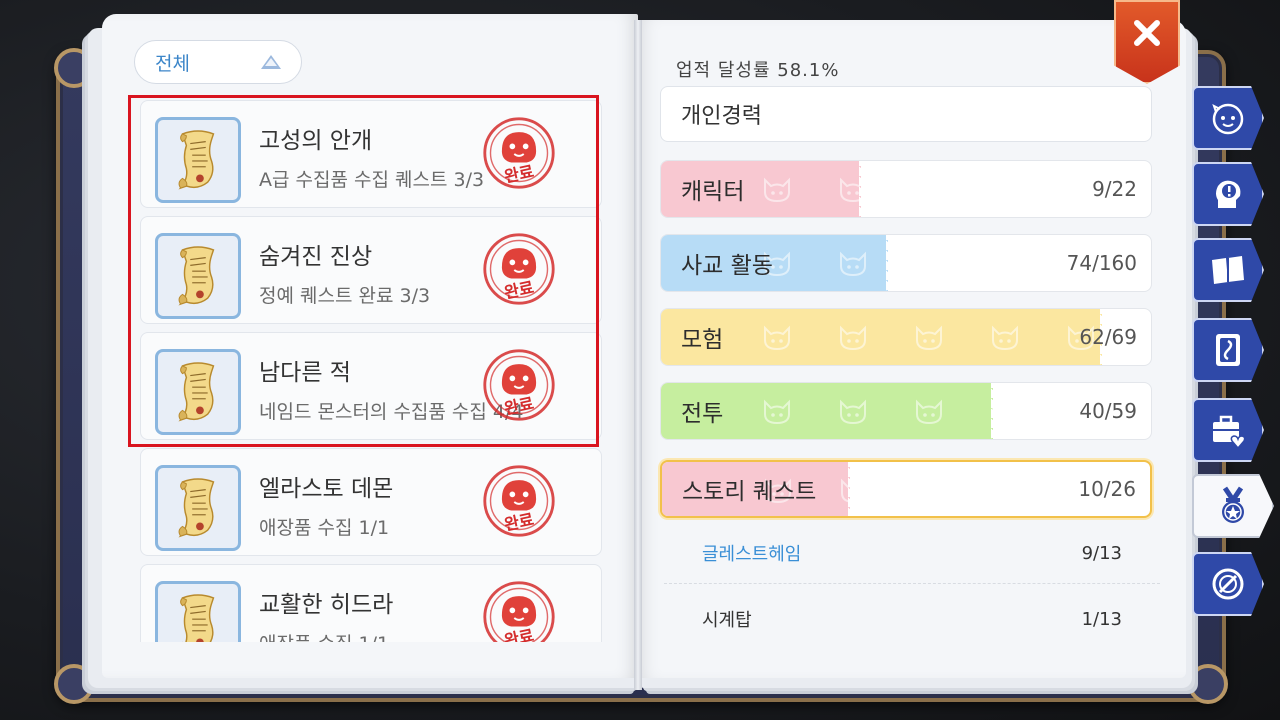  What do you see at coordinates (172, 63) in the screenshot?
I see `filter-label: 전체` at bounding box center [172, 63].